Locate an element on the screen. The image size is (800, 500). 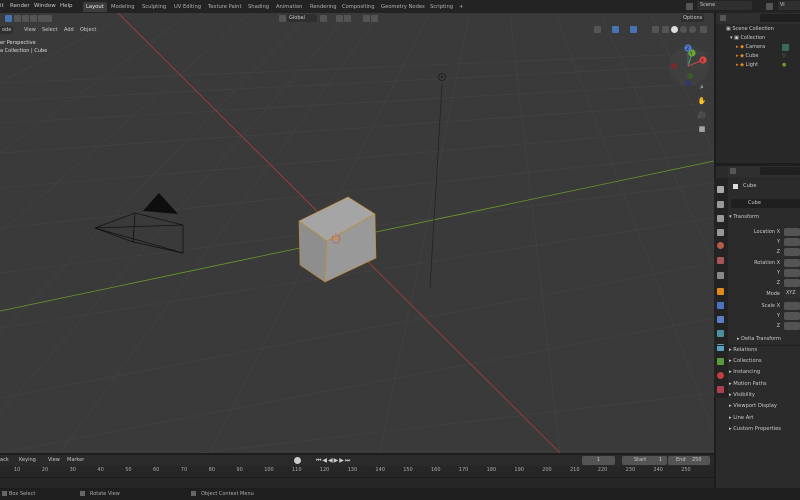
viewport-display-panel: ▸ Viewport Display is located at coordinates (753, 406).